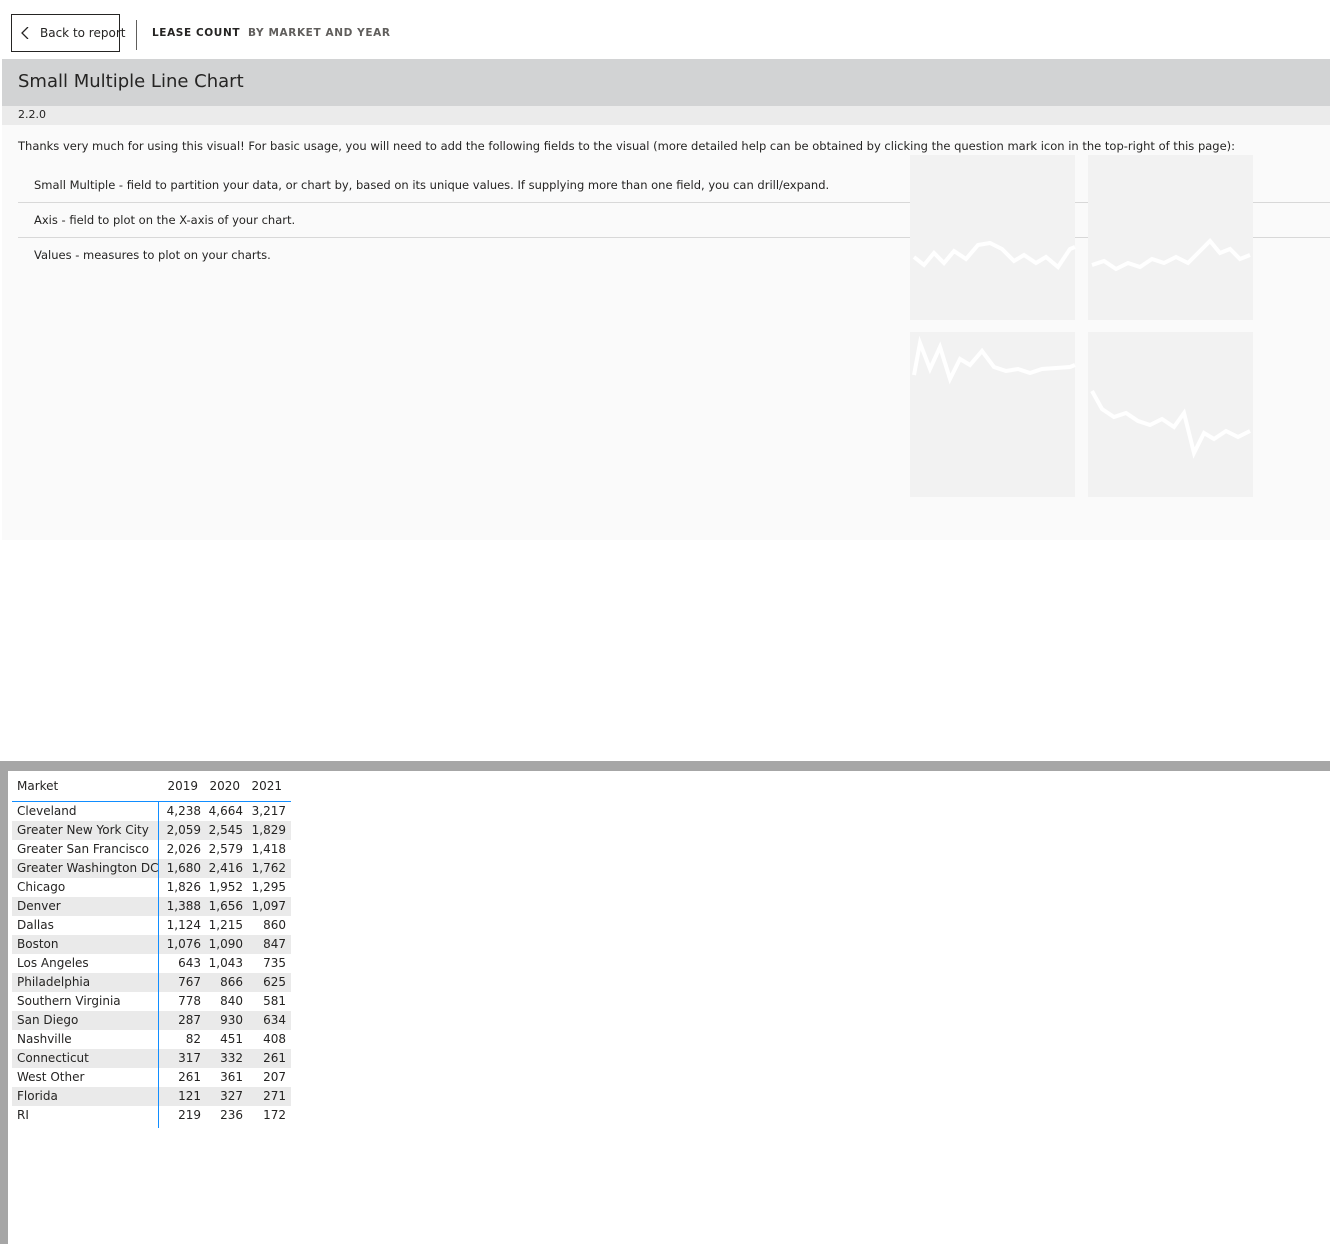 This screenshot has width=1330, height=1244. What do you see at coordinates (225, 868) in the screenshot?
I see `cell-2020: 2,416` at bounding box center [225, 868].